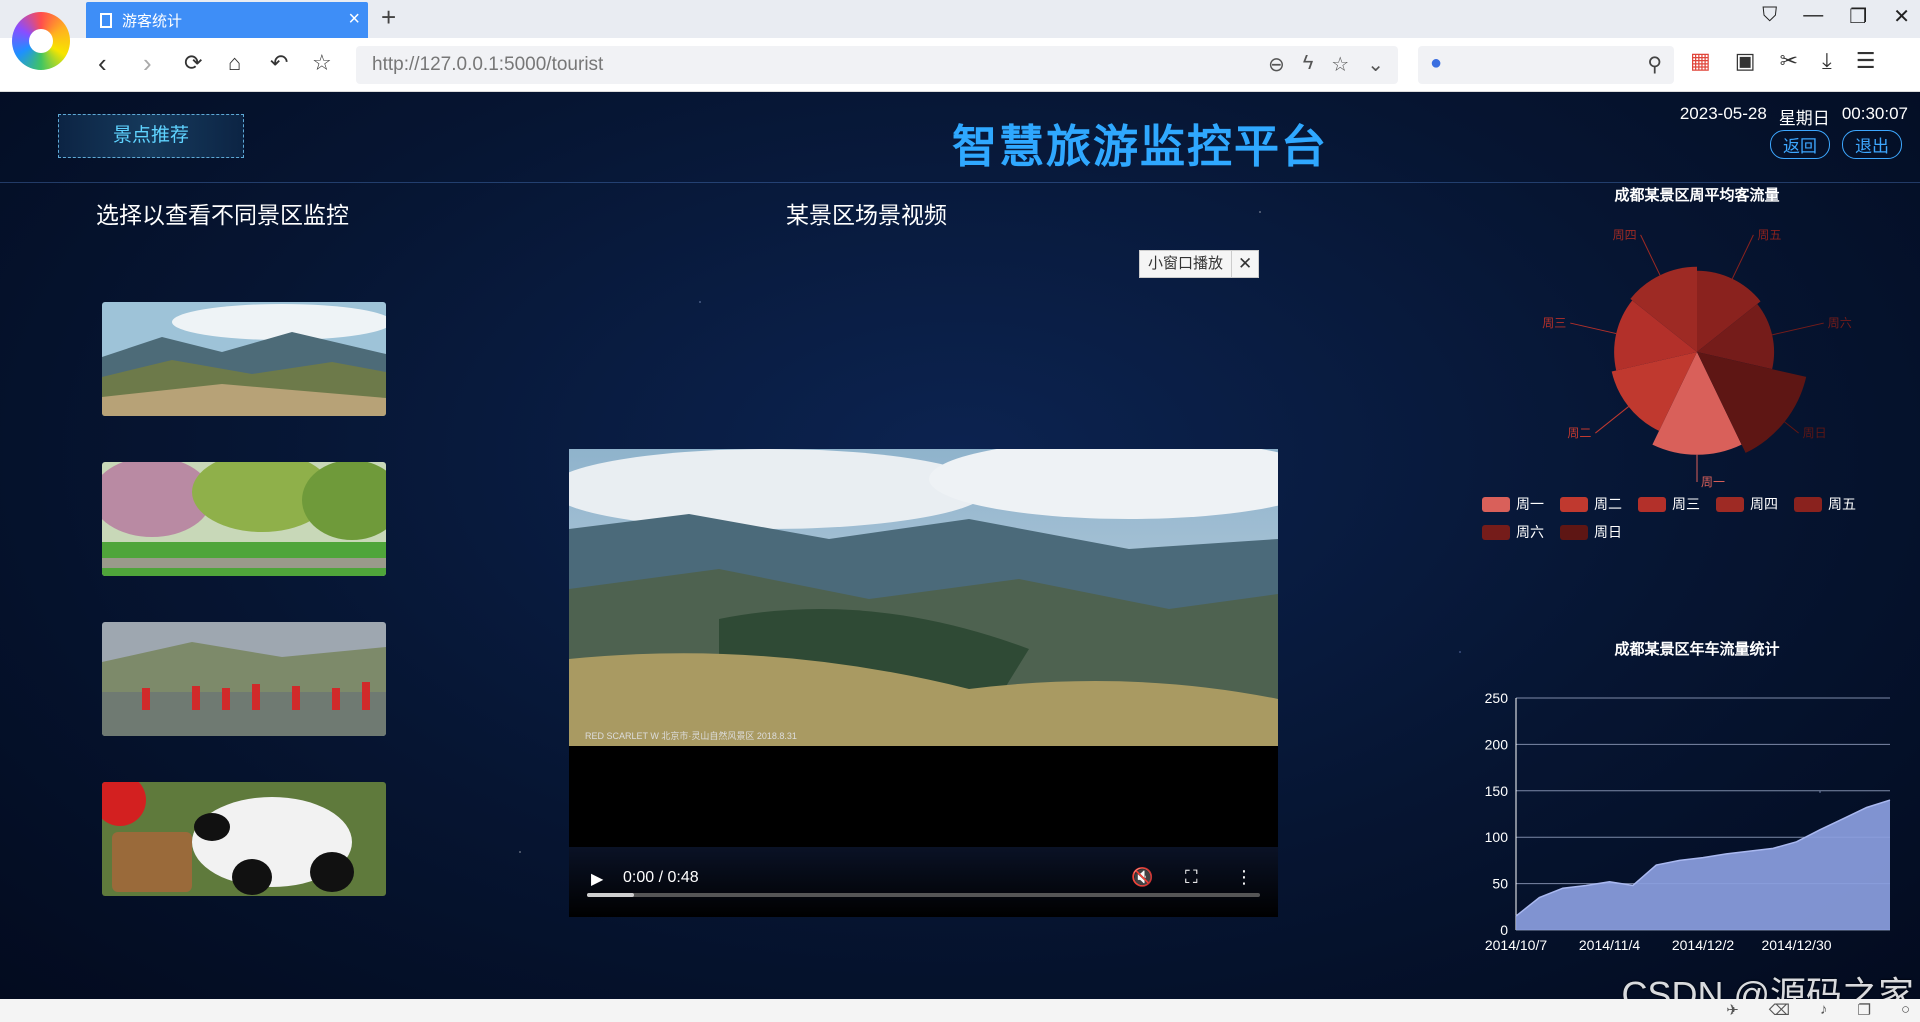  I want to click on video-progress-fill, so click(611, 895).